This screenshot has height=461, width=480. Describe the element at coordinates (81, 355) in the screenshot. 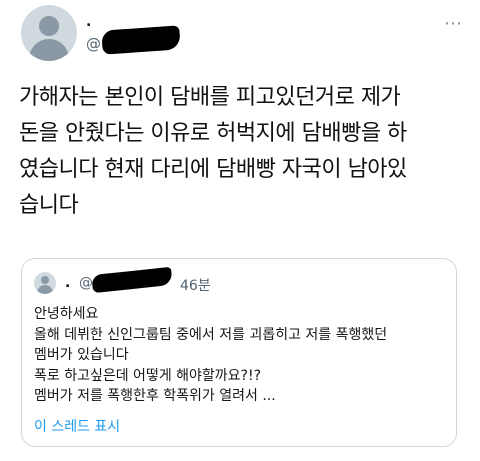

I see `quoted-line: 멤버가 있습니다` at that location.